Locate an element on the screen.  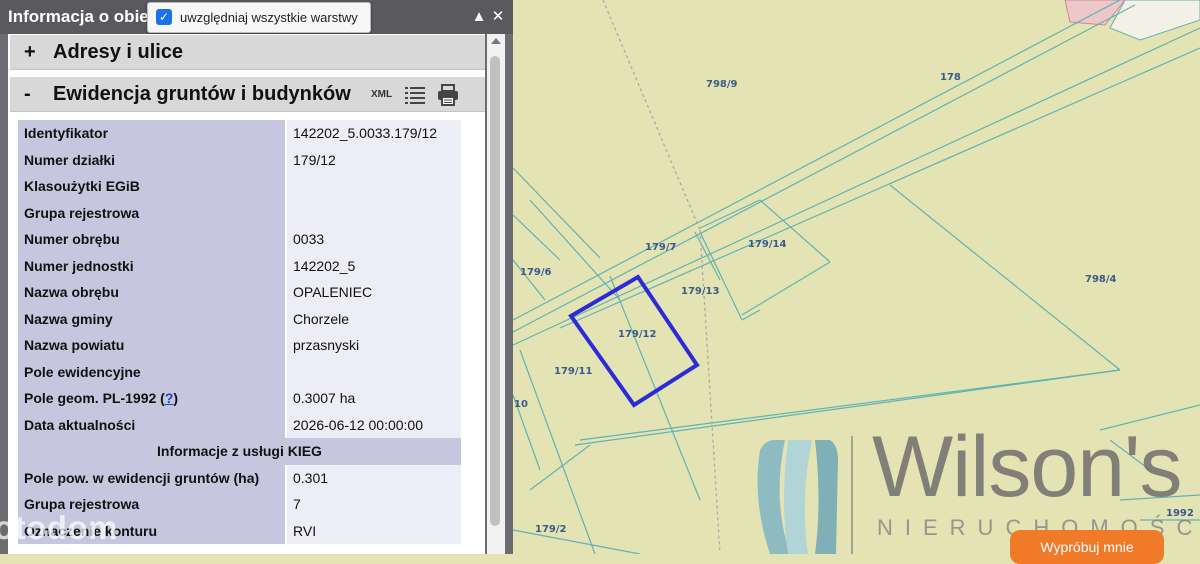
attr-key: Pole geom. PL-1992 (?) is located at coordinates (152, 398).